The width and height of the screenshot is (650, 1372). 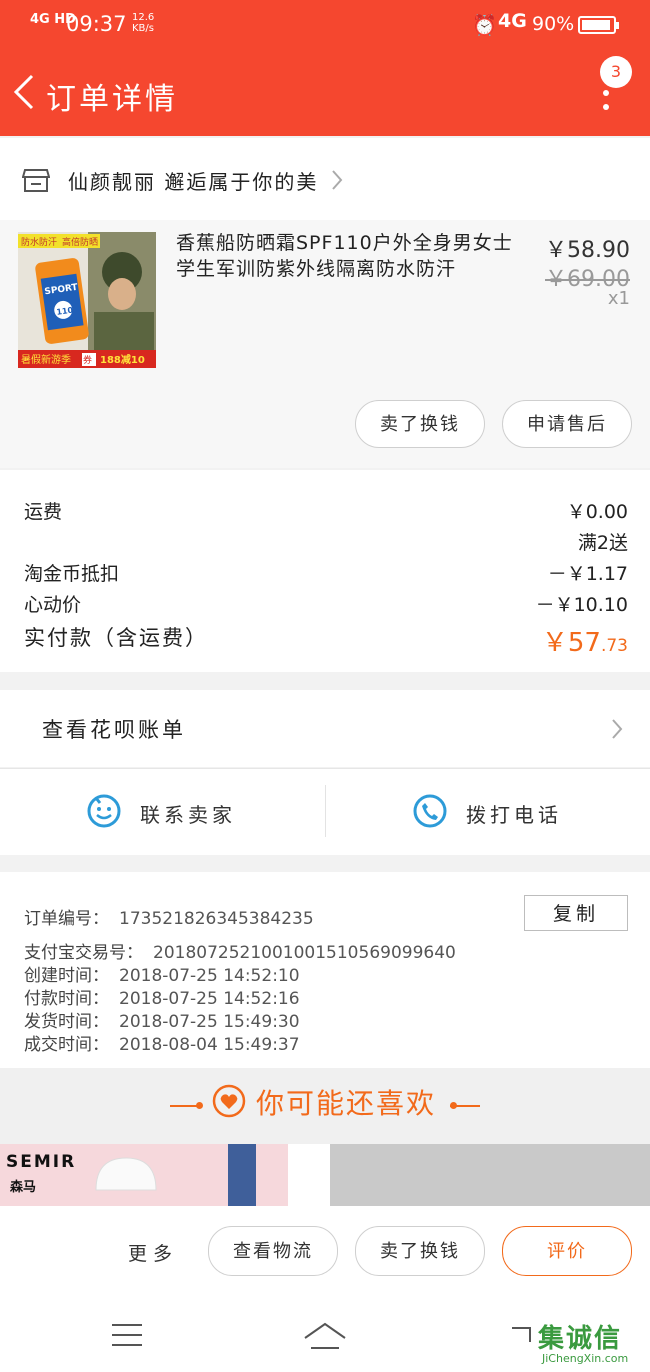 I want to click on battery-level: 90%, so click(x=553, y=24).